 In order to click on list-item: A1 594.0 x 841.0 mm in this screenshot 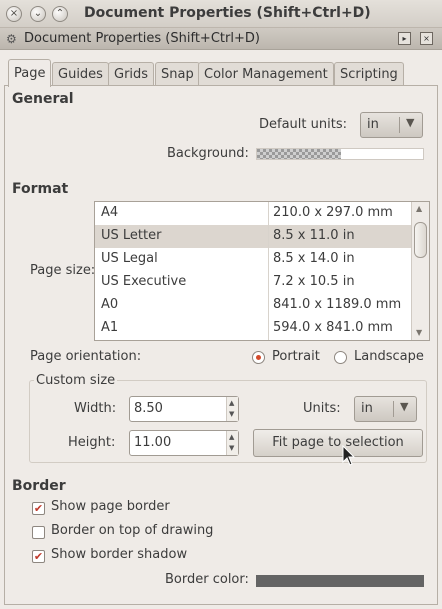, I will do `click(254, 328)`.